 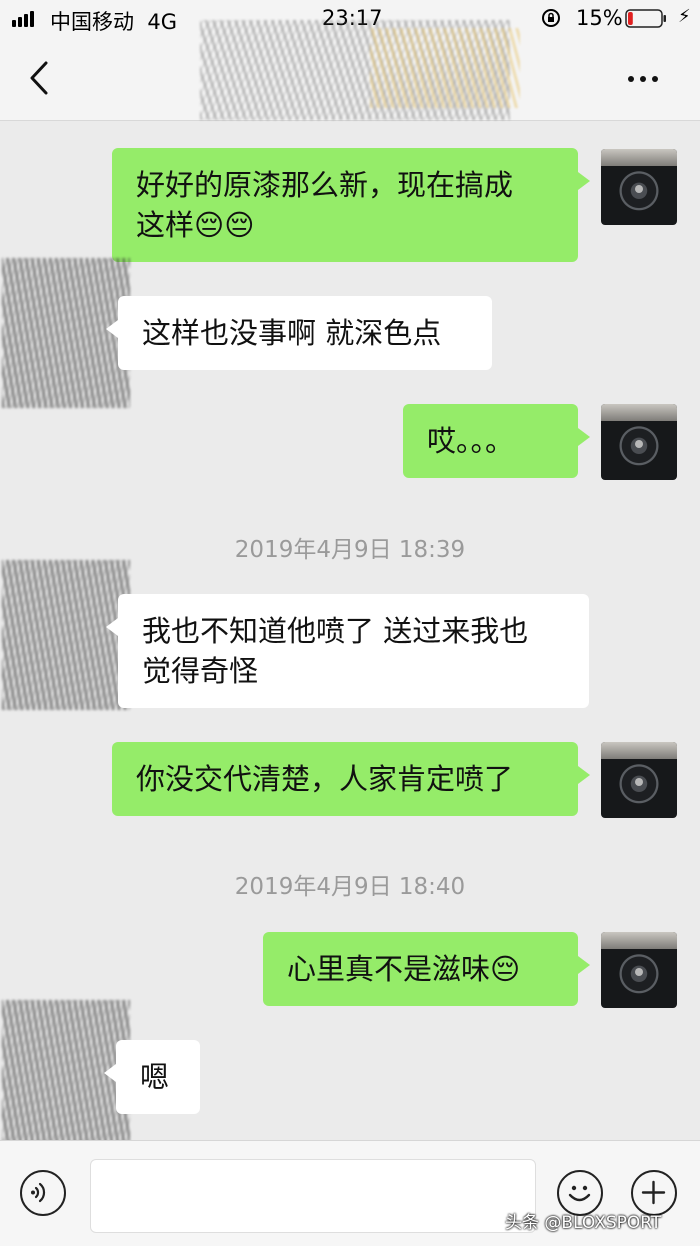 I want to click on message-bubble-sent: 好好的原漆那么新，现在搞成 这样😔😔, so click(x=351, y=205).